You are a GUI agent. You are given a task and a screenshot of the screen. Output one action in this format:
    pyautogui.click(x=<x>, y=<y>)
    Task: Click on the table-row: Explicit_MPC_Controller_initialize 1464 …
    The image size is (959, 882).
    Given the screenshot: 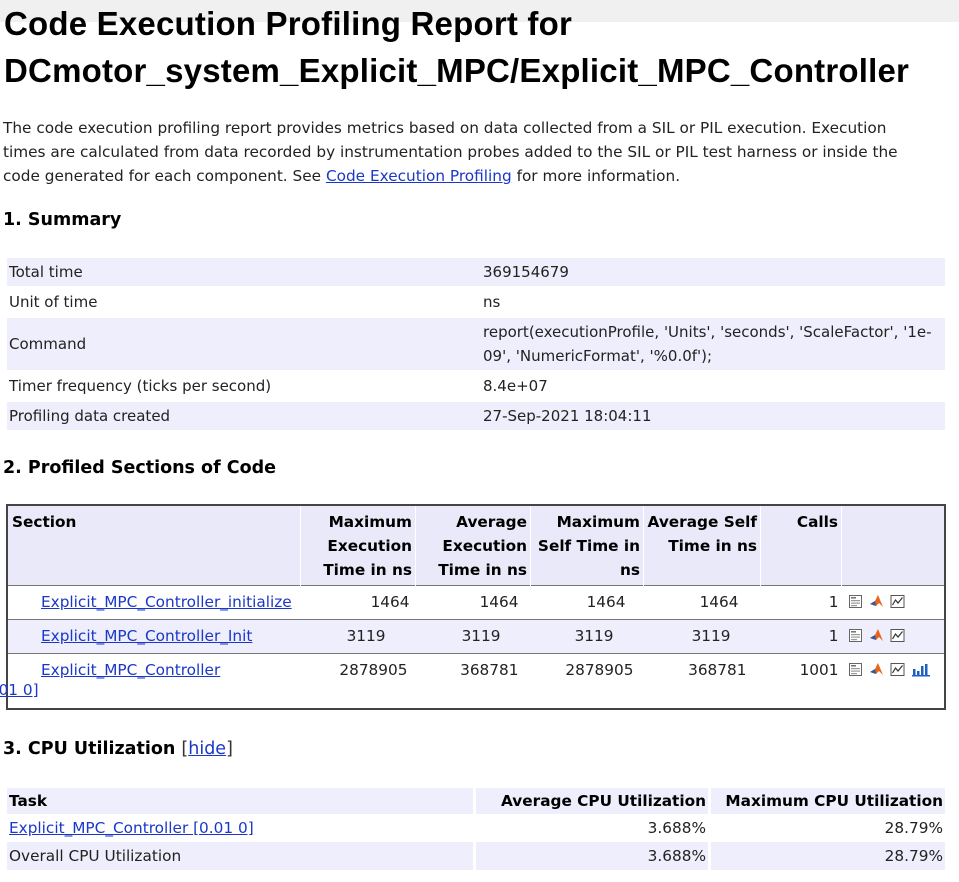 What is the action you would take?
    pyautogui.click(x=476, y=601)
    